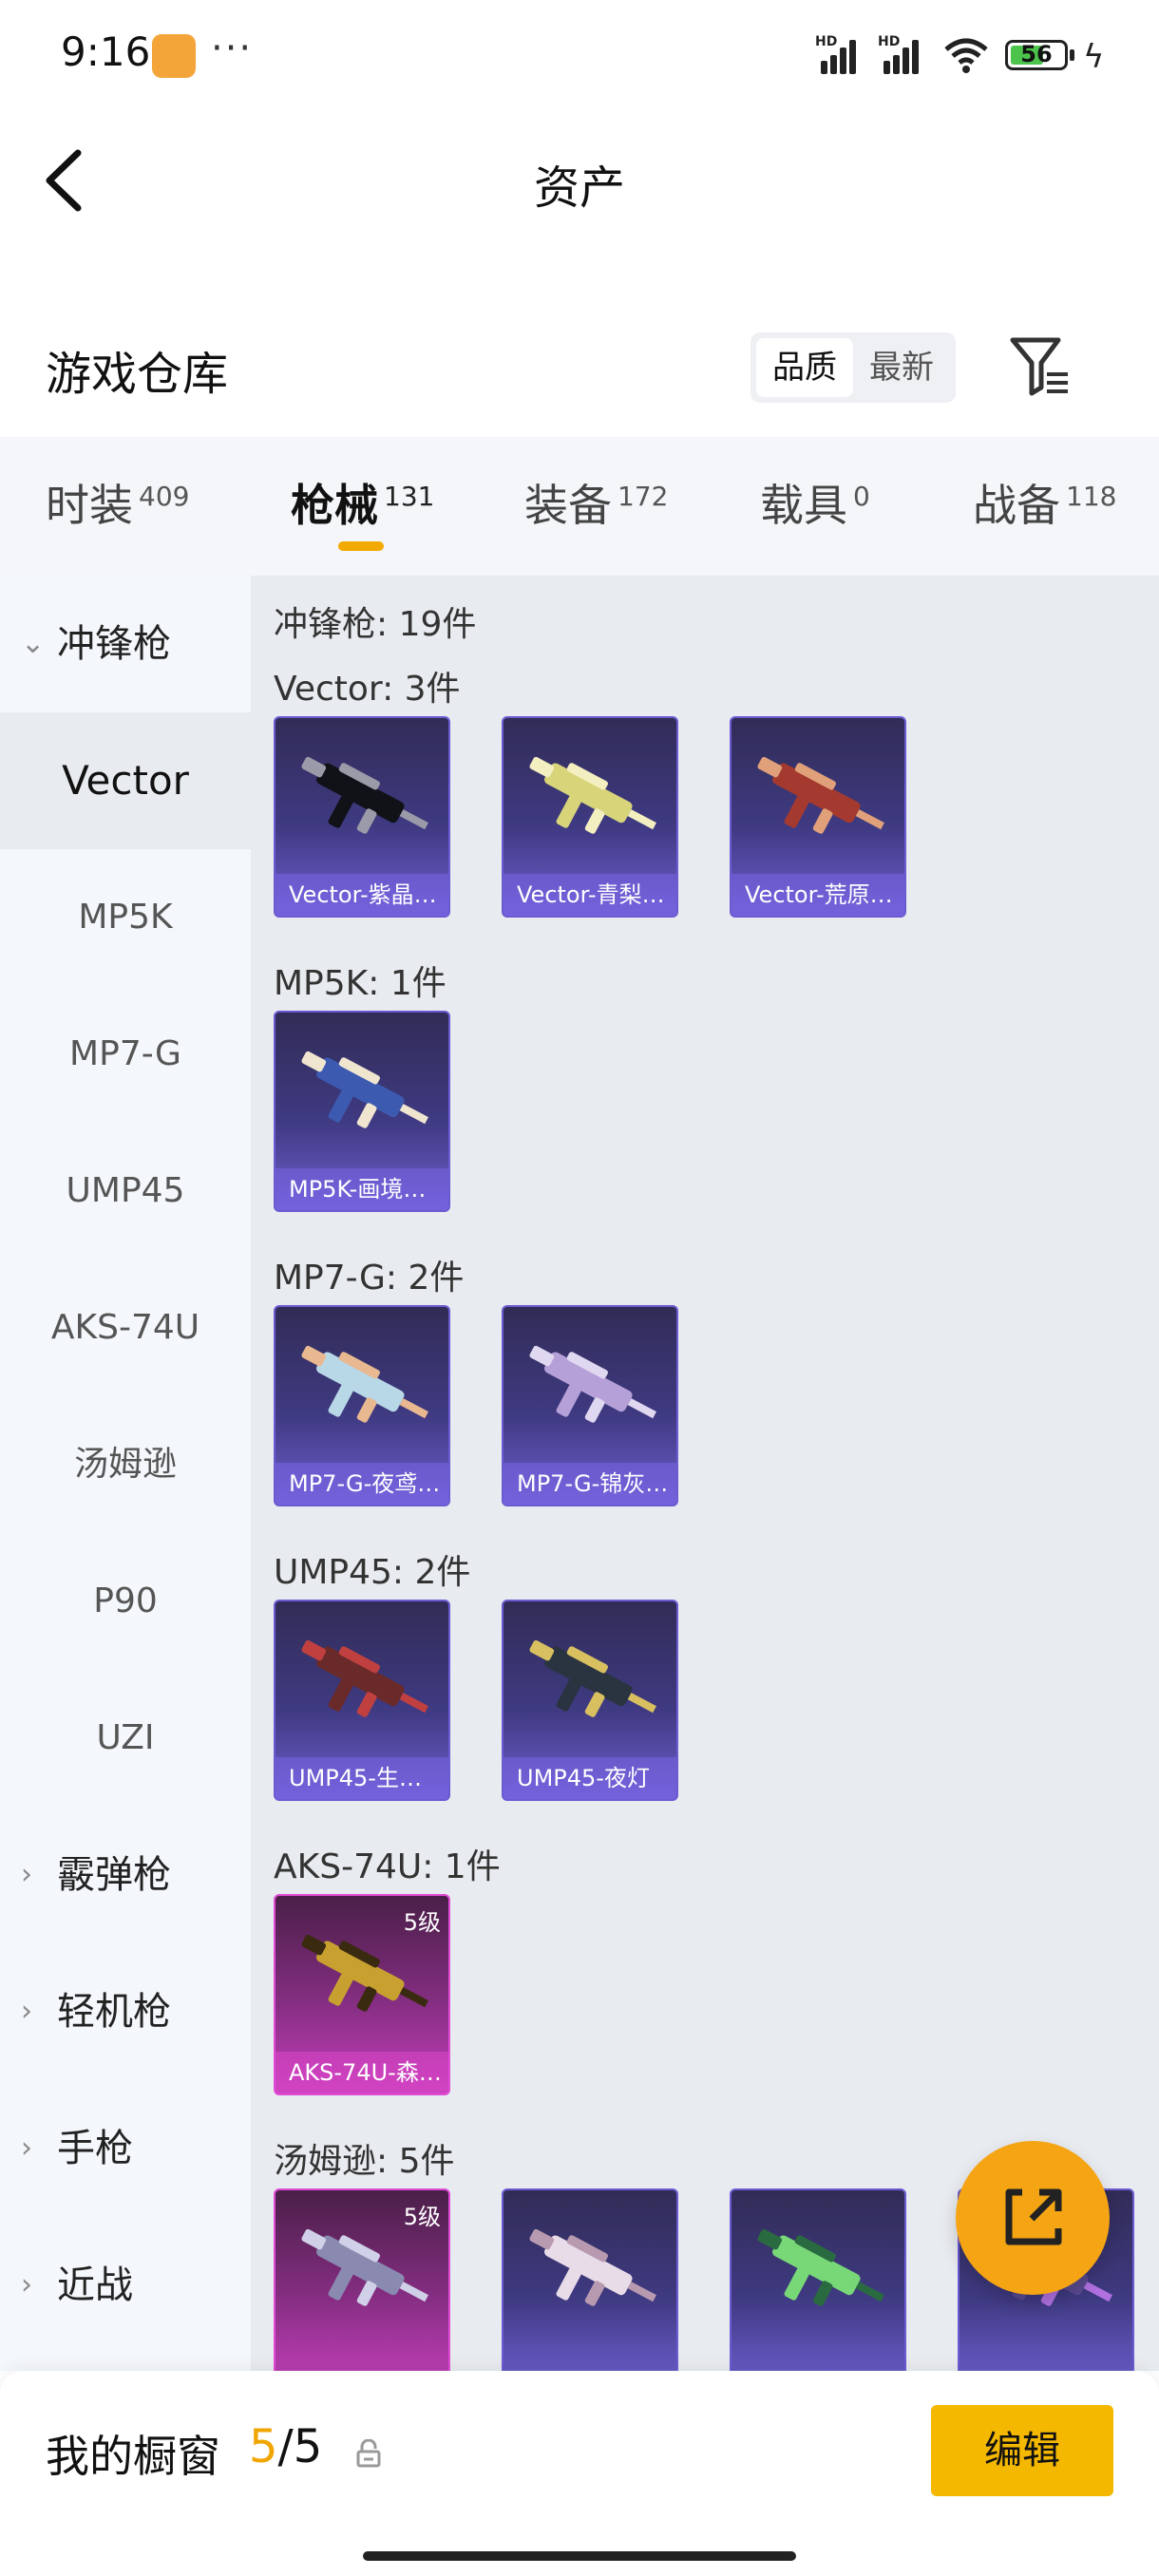 Image resolution: width=1159 pixels, height=2576 pixels. I want to click on tab-count: 0, so click(861, 496).